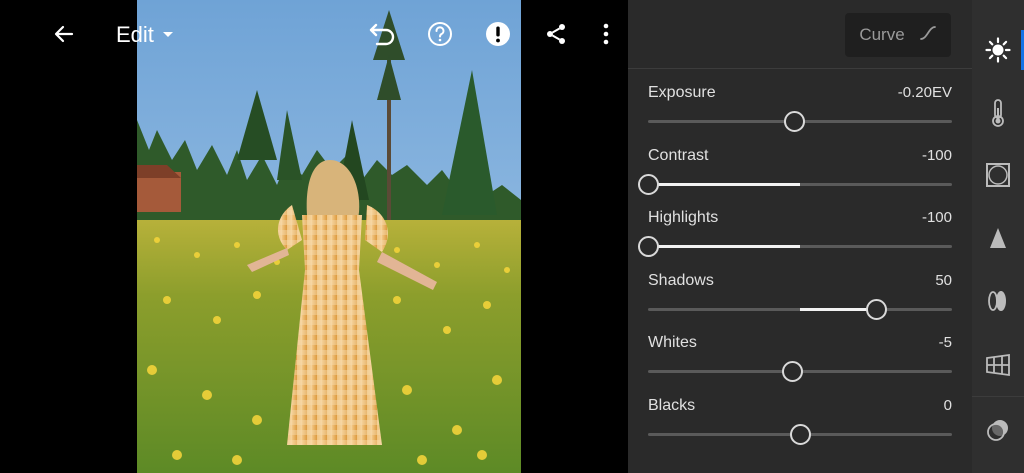  What do you see at coordinates (998, 301) in the screenshot?
I see `optics-icon` at bounding box center [998, 301].